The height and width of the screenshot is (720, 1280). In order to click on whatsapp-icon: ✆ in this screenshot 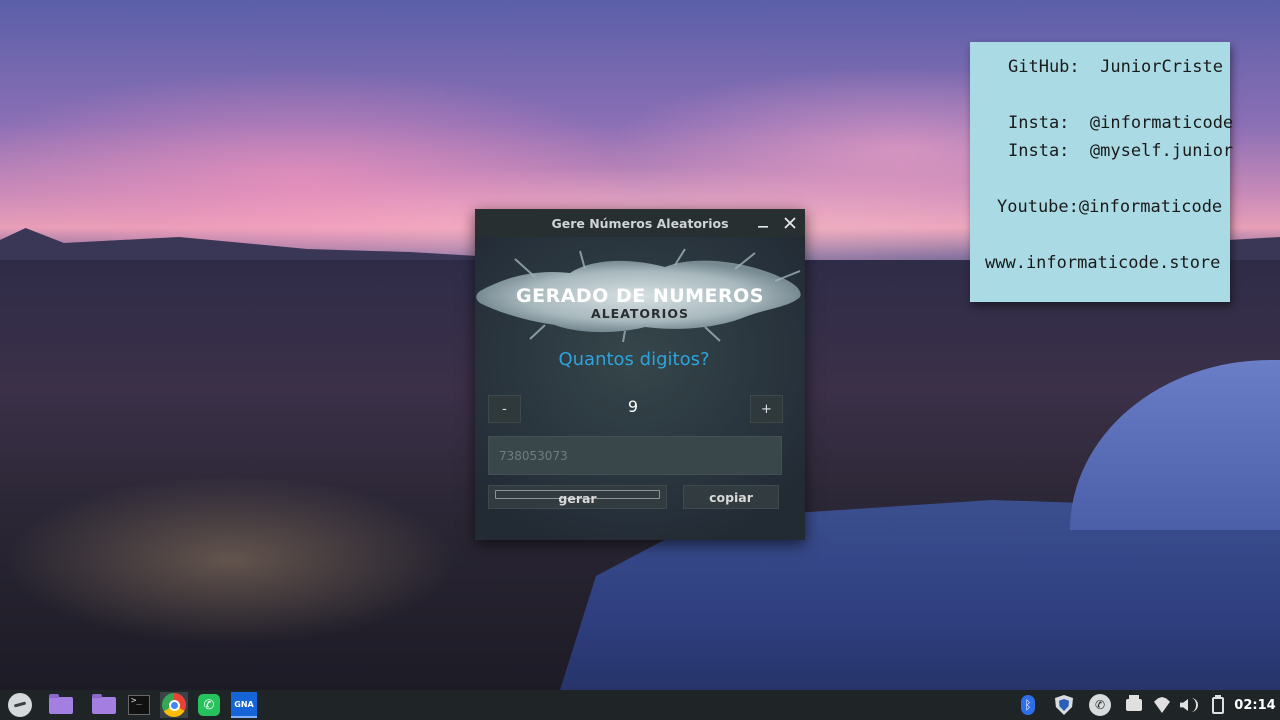, I will do `click(209, 705)`.